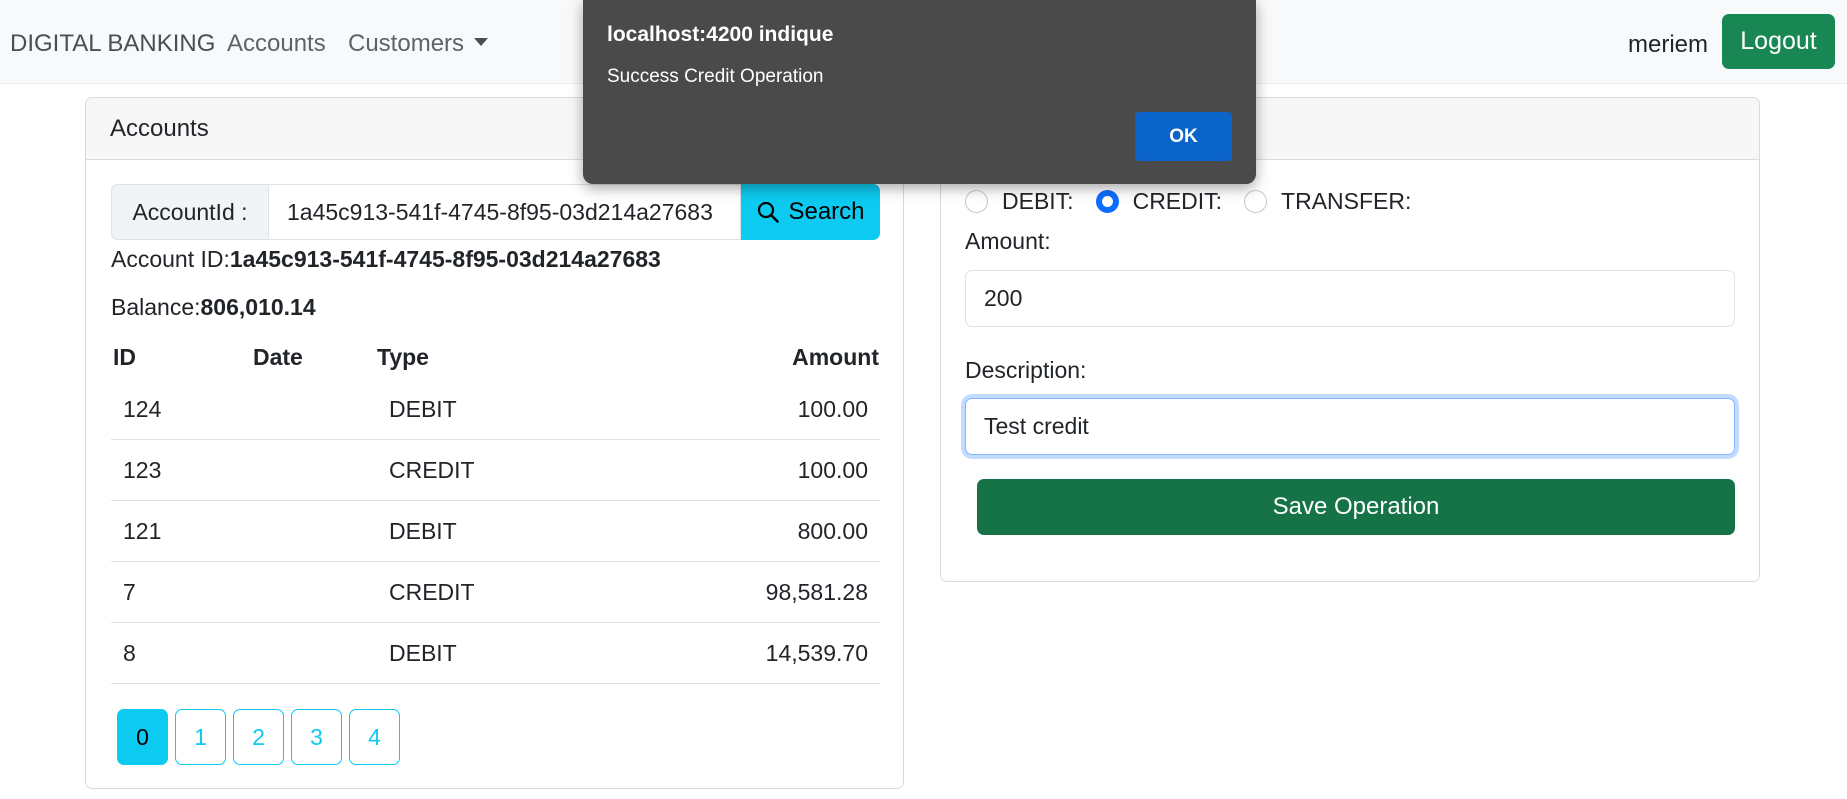 The width and height of the screenshot is (1847, 799). I want to click on cell-id: 124, so click(142, 409).